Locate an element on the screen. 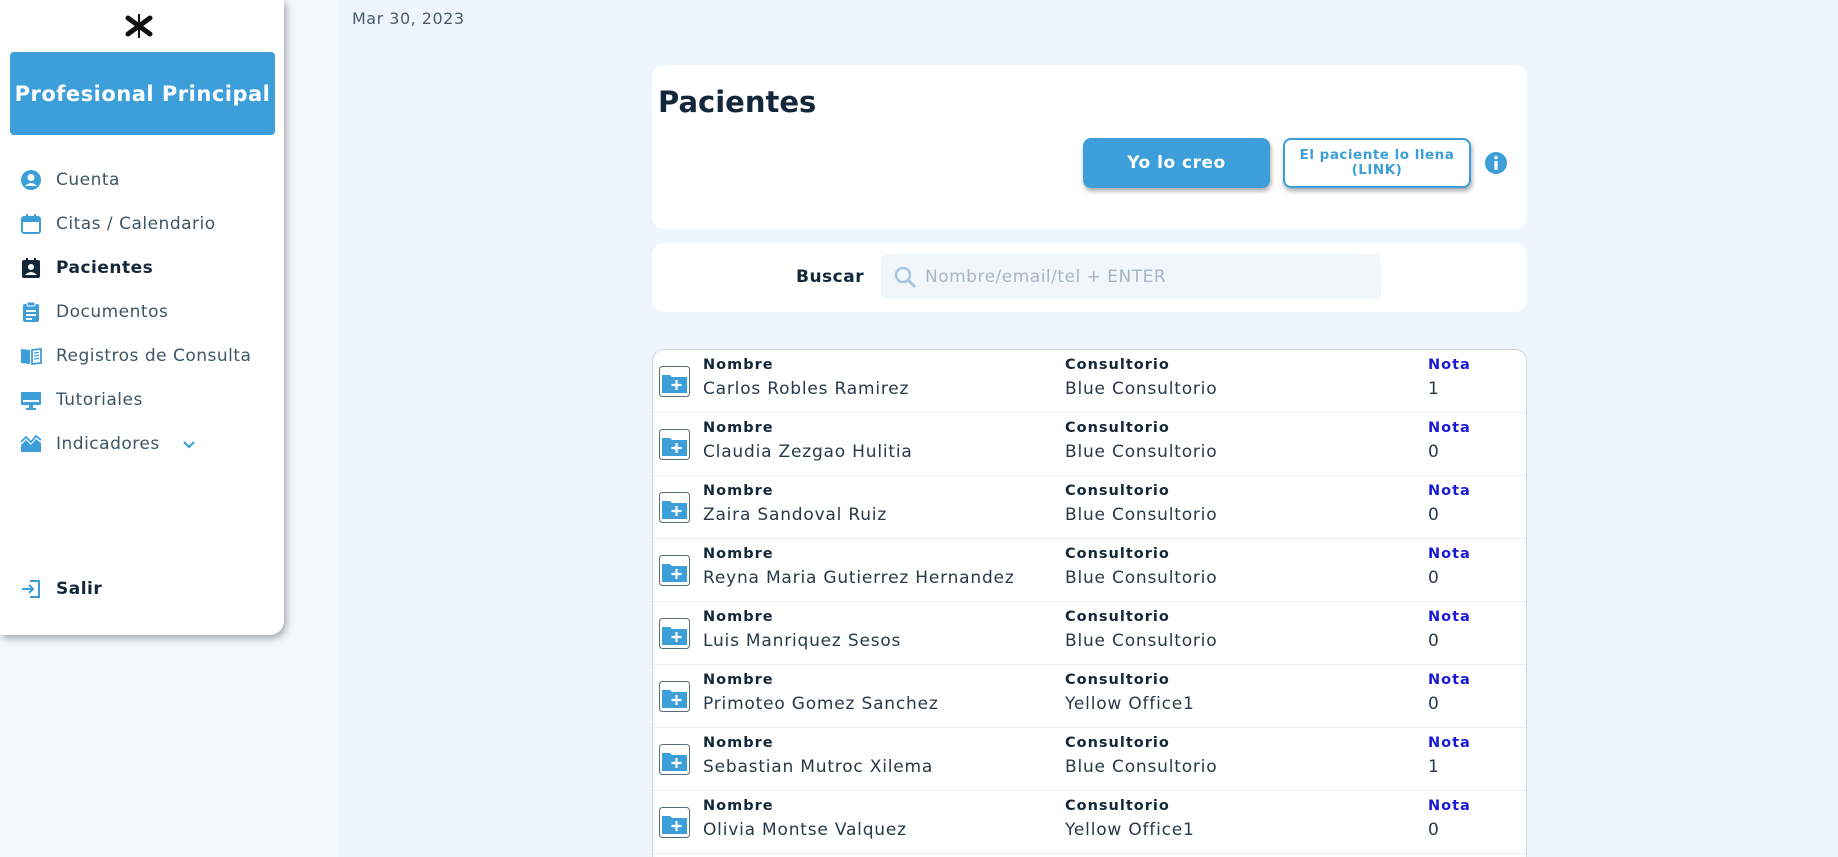 Image resolution: width=1838 pixels, height=857 pixels. office-cell: Consultorio Yellow Office1 is located at coordinates (1130, 693).